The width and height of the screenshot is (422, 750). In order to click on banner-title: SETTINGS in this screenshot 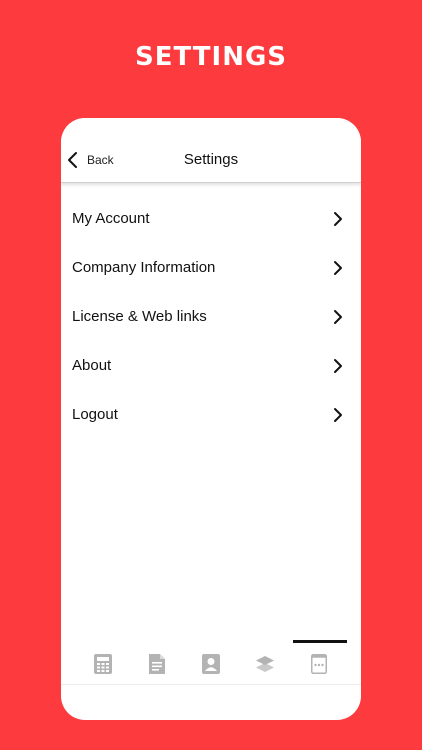, I will do `click(211, 57)`.